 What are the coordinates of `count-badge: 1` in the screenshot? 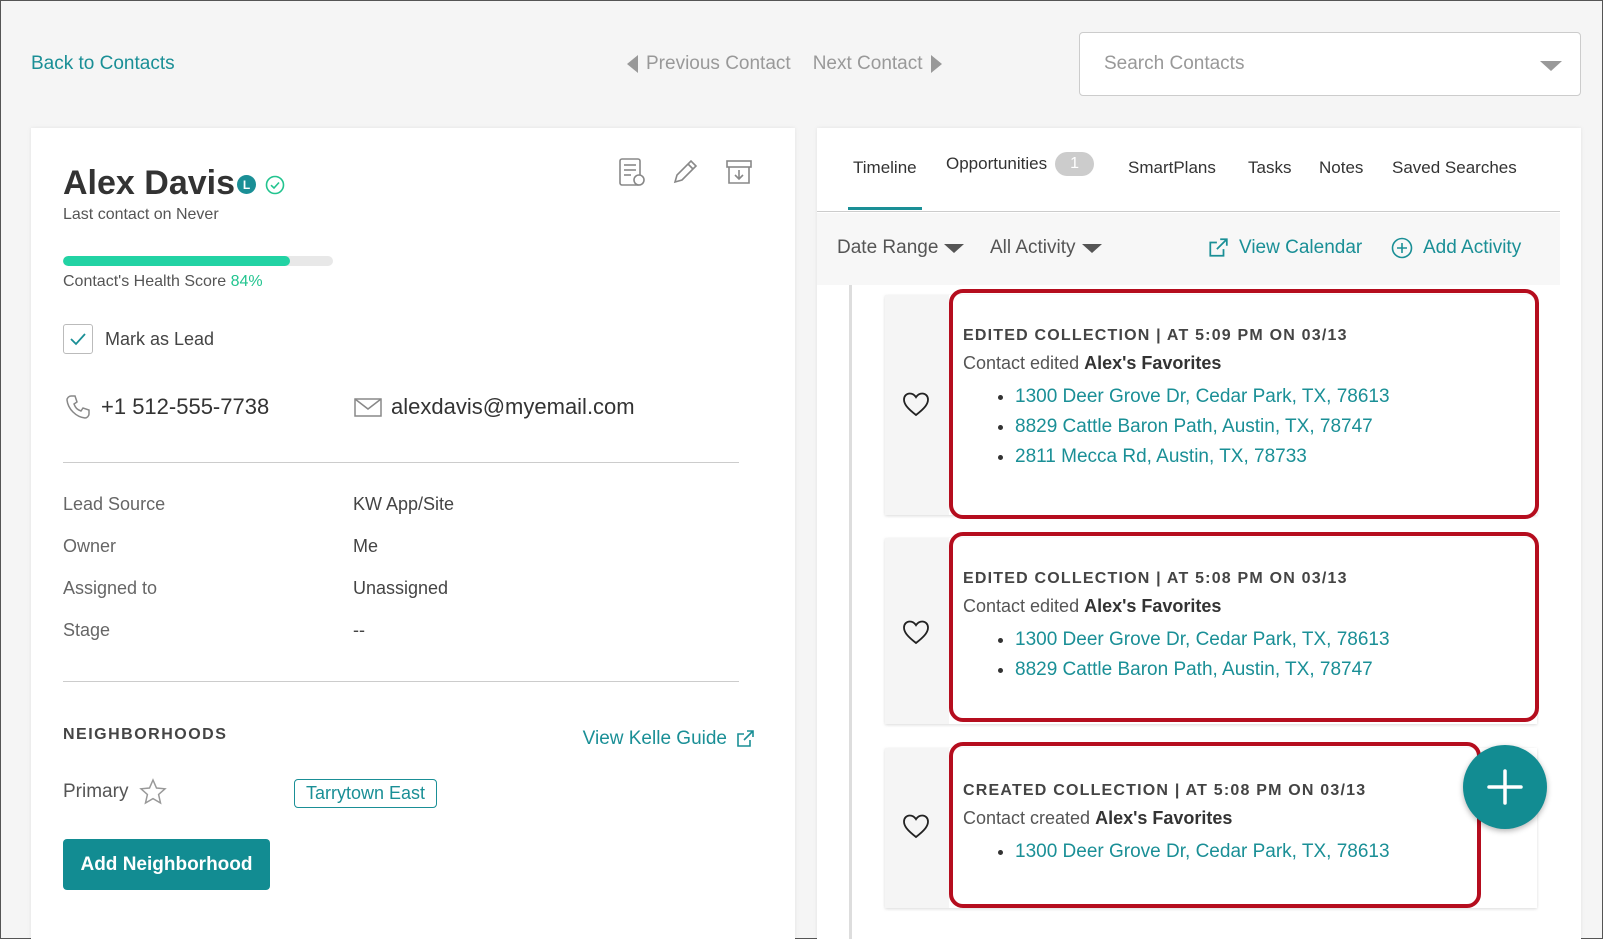 It's located at (1075, 164).